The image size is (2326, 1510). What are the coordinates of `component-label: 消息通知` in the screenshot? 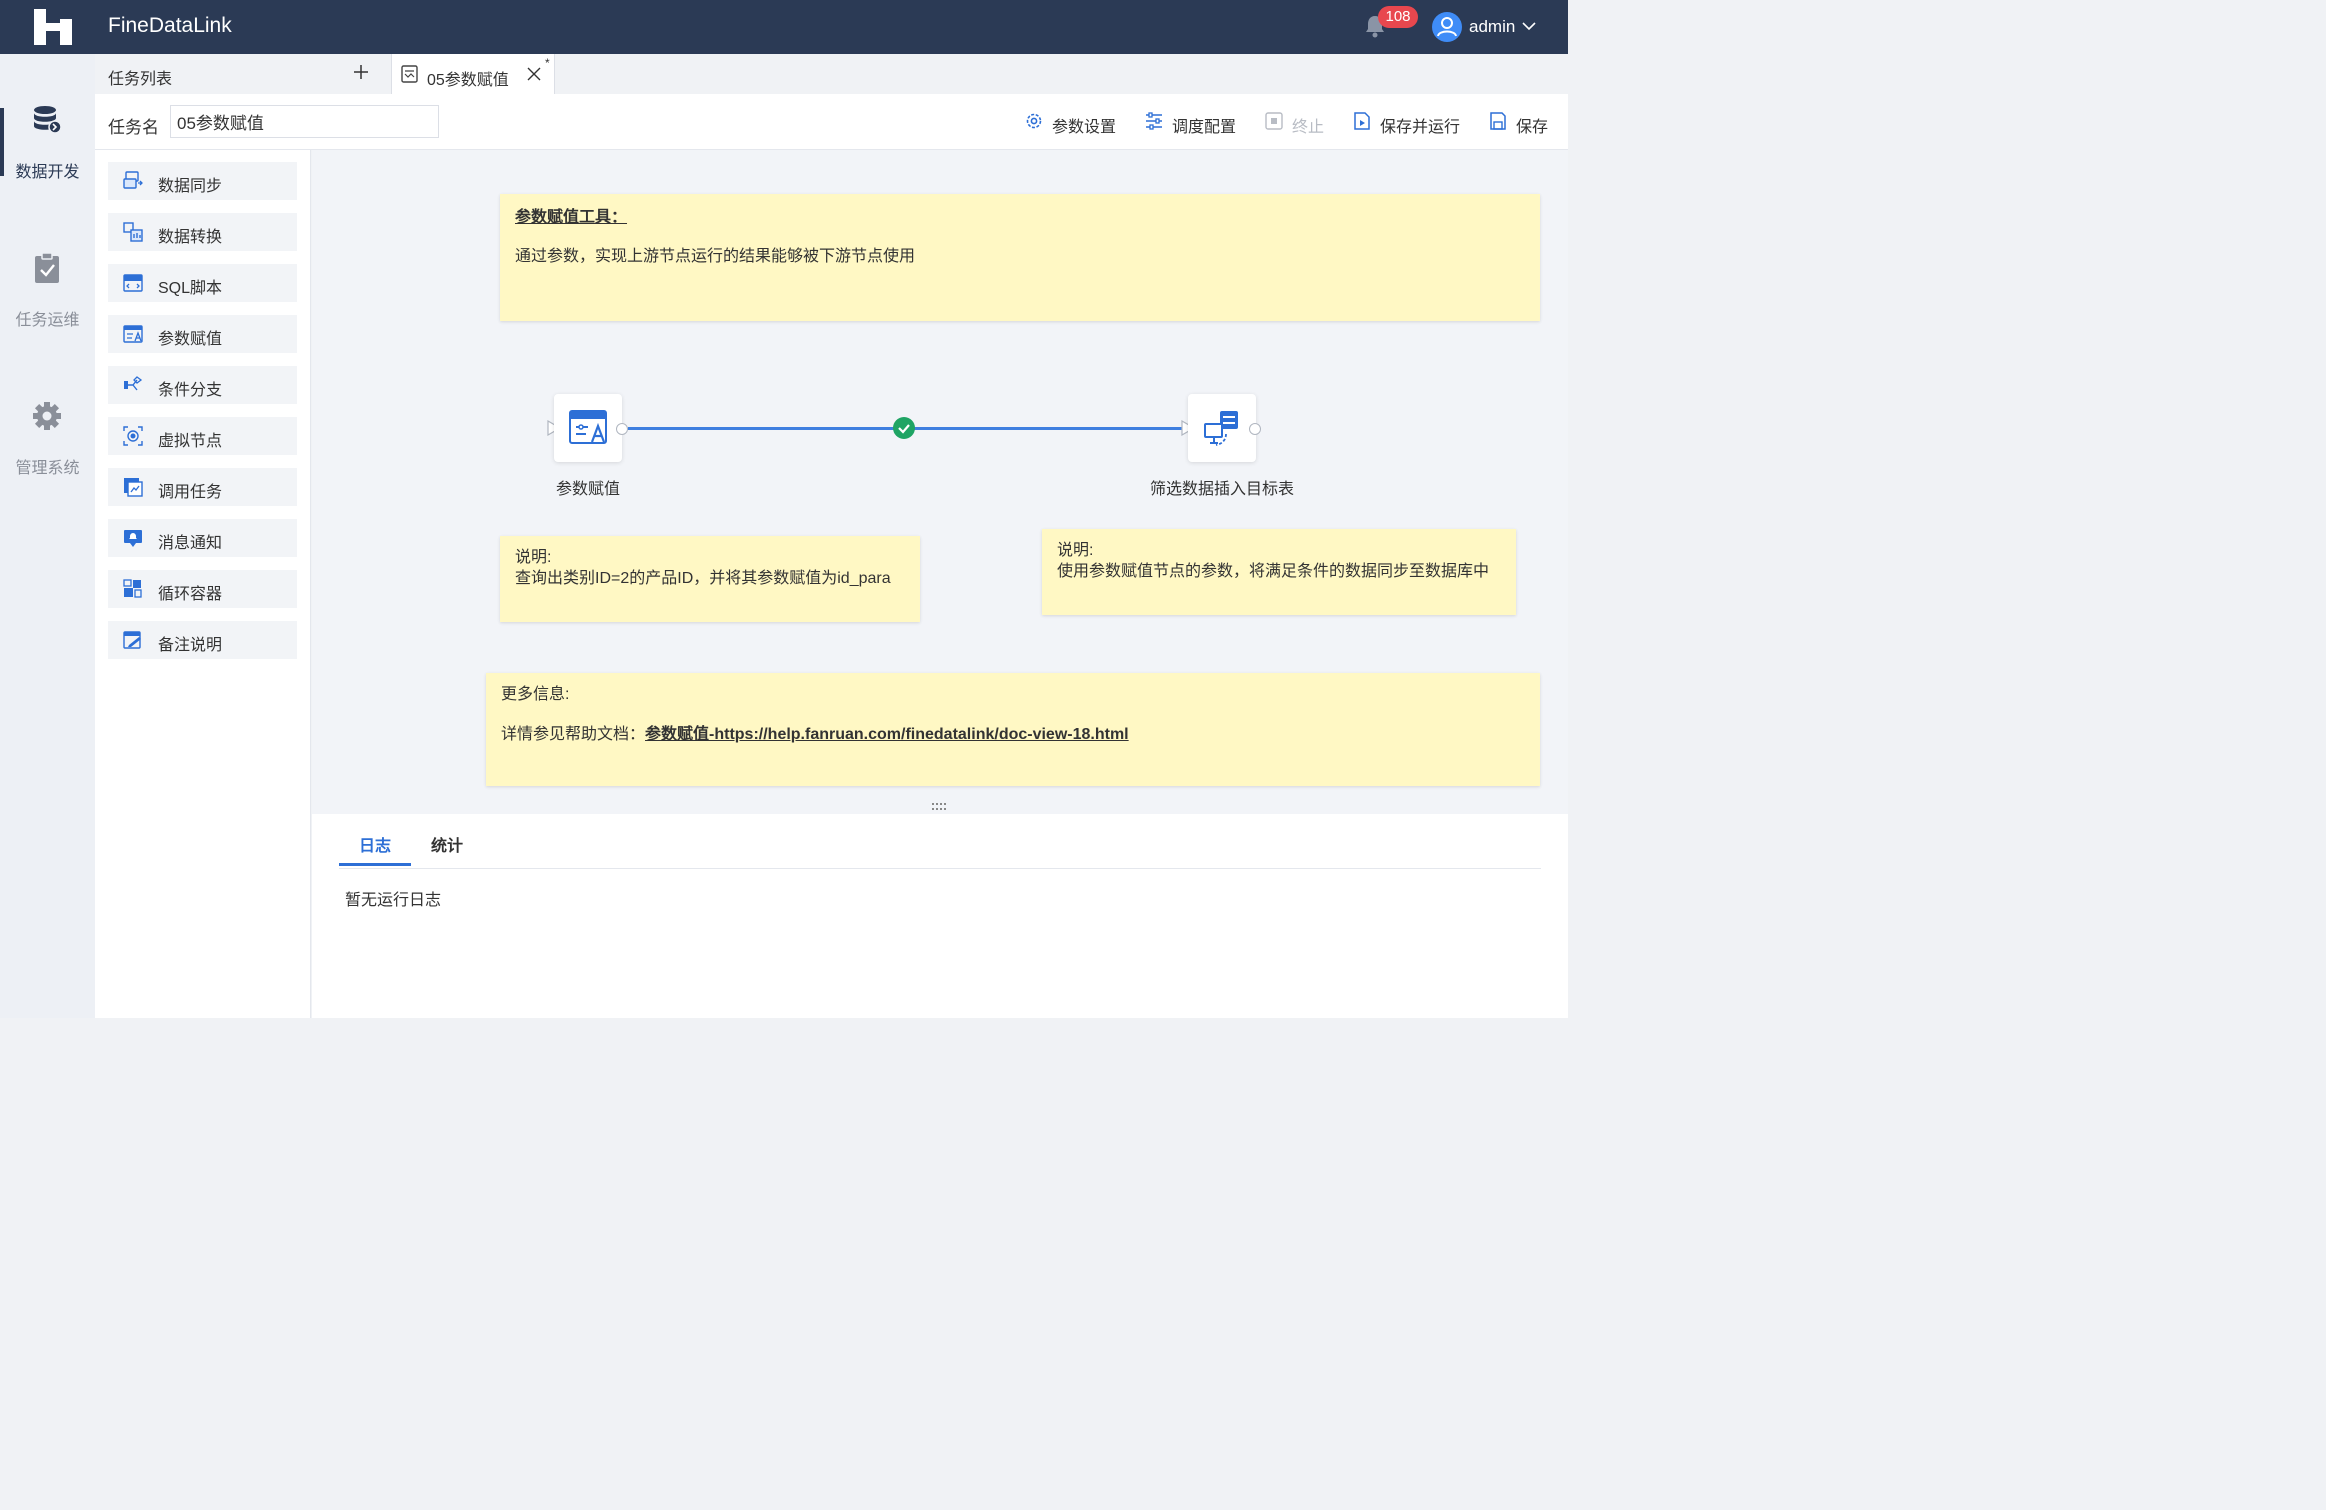 It's located at (190, 543).